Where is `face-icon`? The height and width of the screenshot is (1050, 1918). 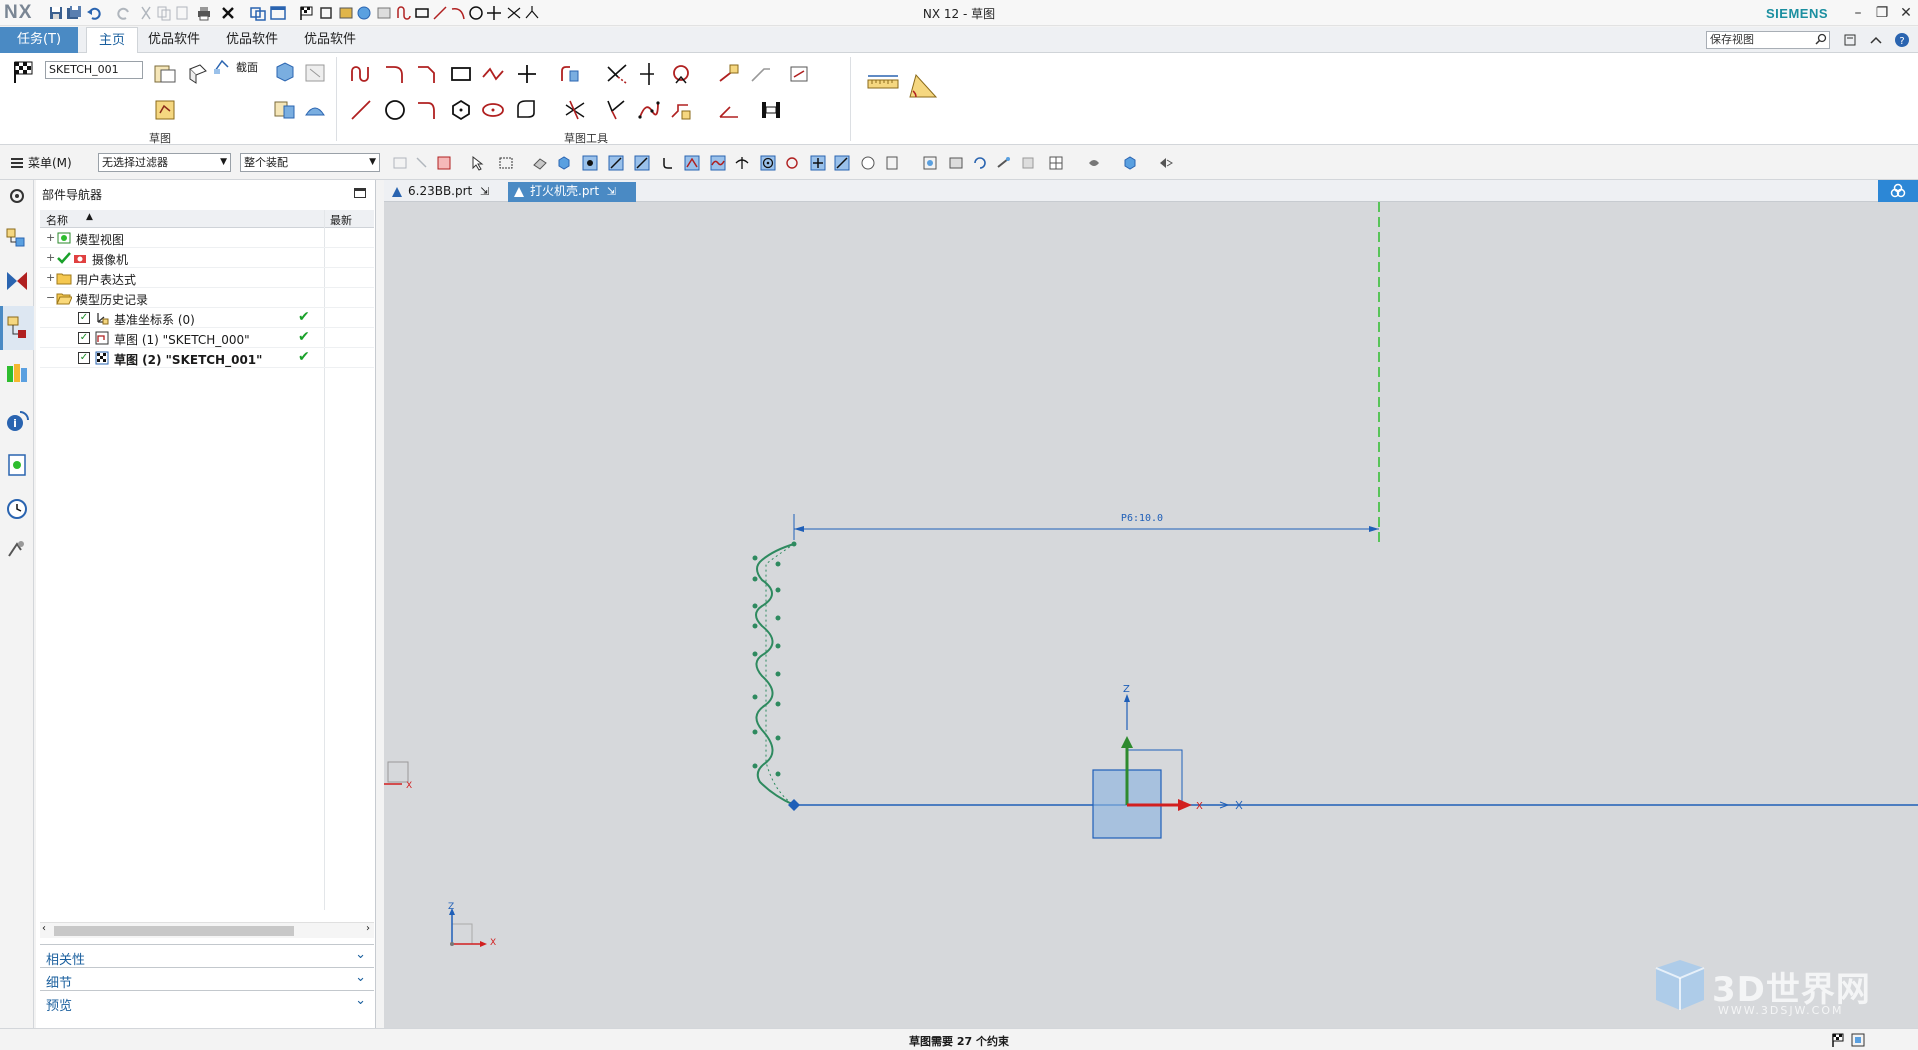 face-icon is located at coordinates (540, 163).